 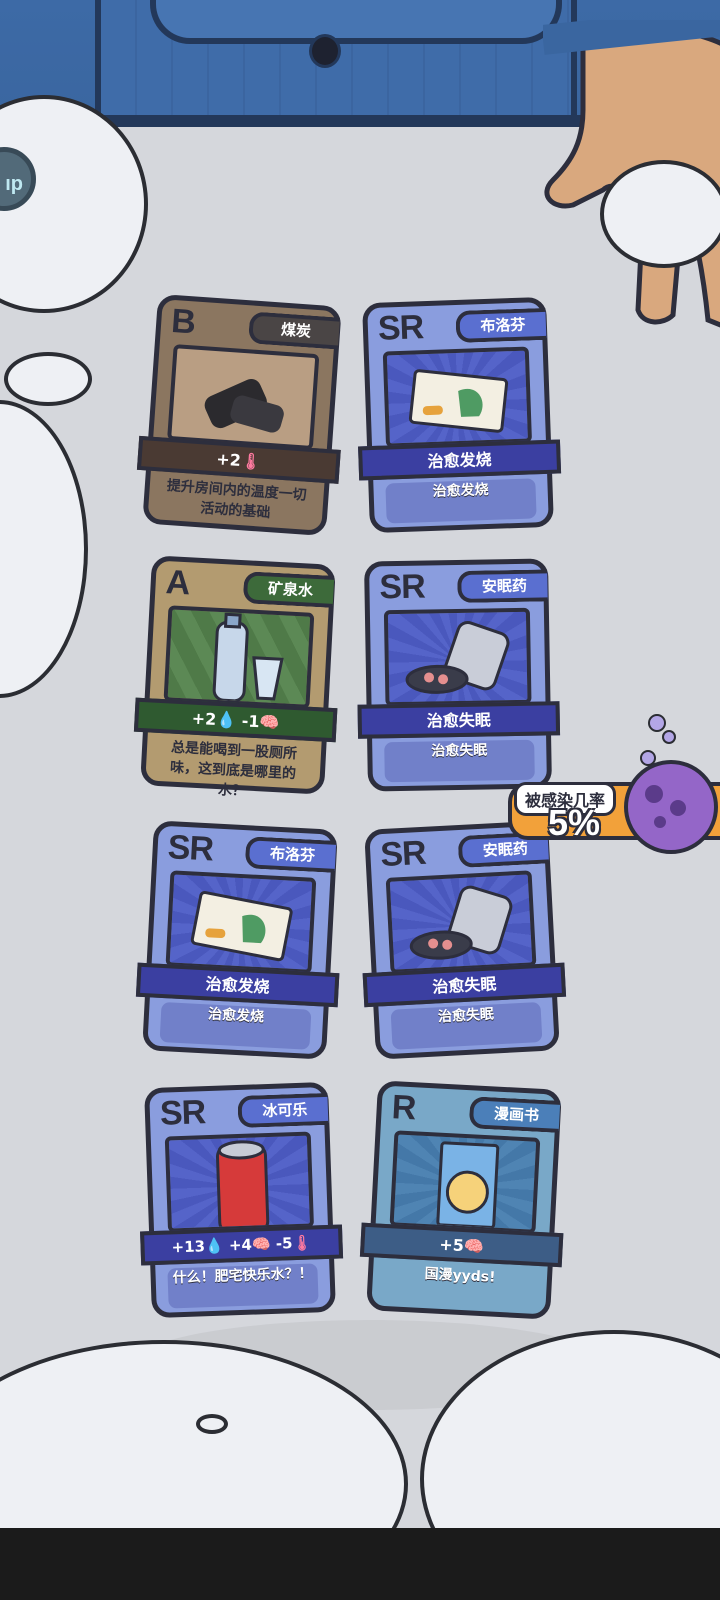 What do you see at coordinates (239, 1182) in the screenshot?
I see `cola-can-icon` at bounding box center [239, 1182].